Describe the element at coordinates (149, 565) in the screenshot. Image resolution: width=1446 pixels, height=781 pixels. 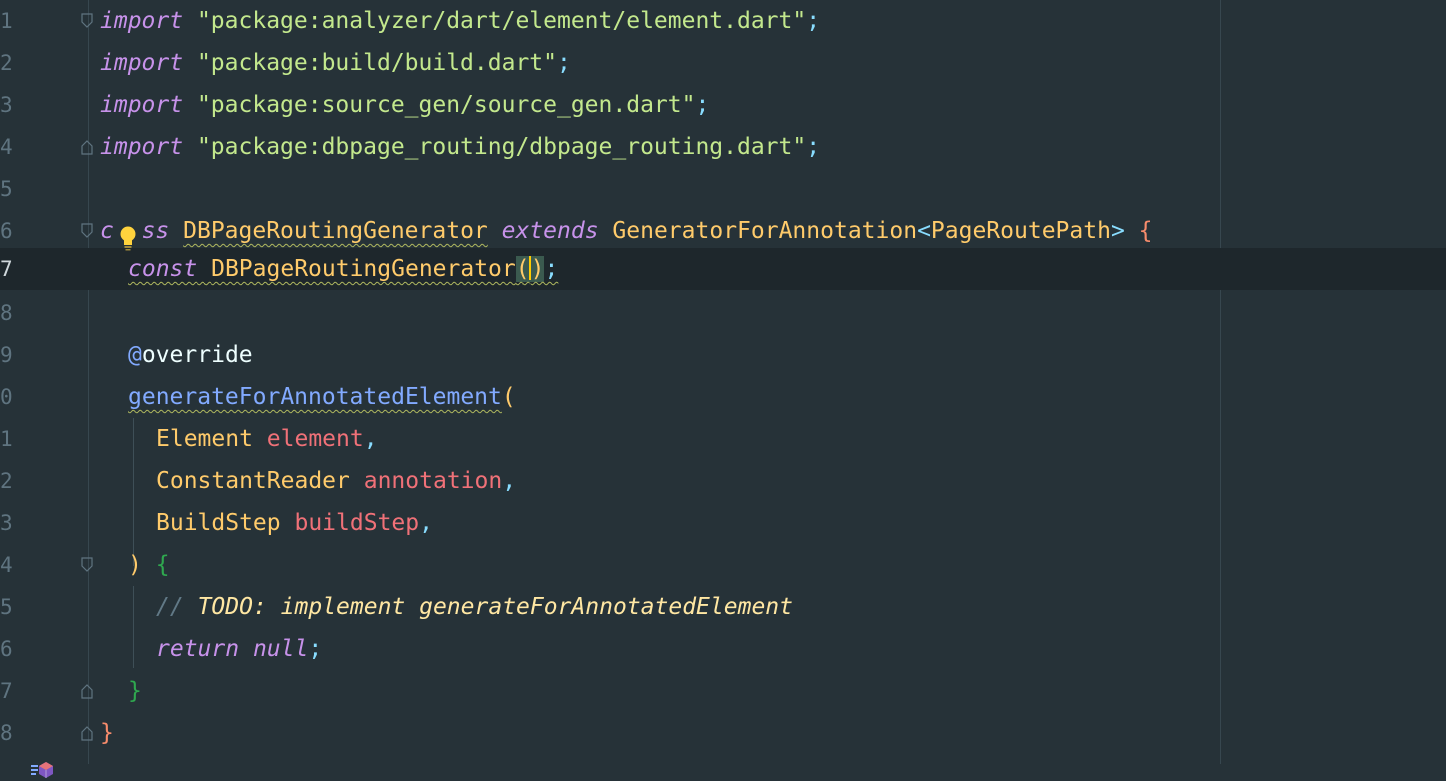
I see `code-text: ) {` at that location.